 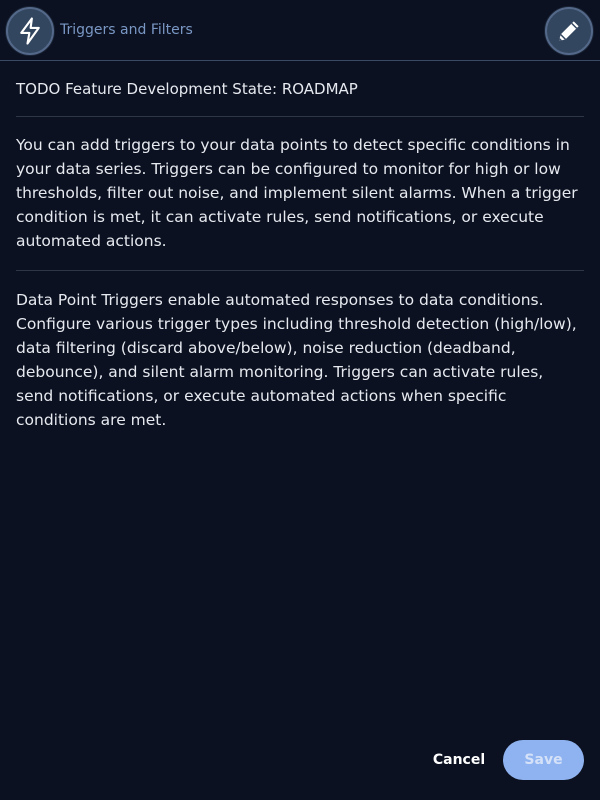 I want to click on pencil-icon, so click(x=569, y=31).